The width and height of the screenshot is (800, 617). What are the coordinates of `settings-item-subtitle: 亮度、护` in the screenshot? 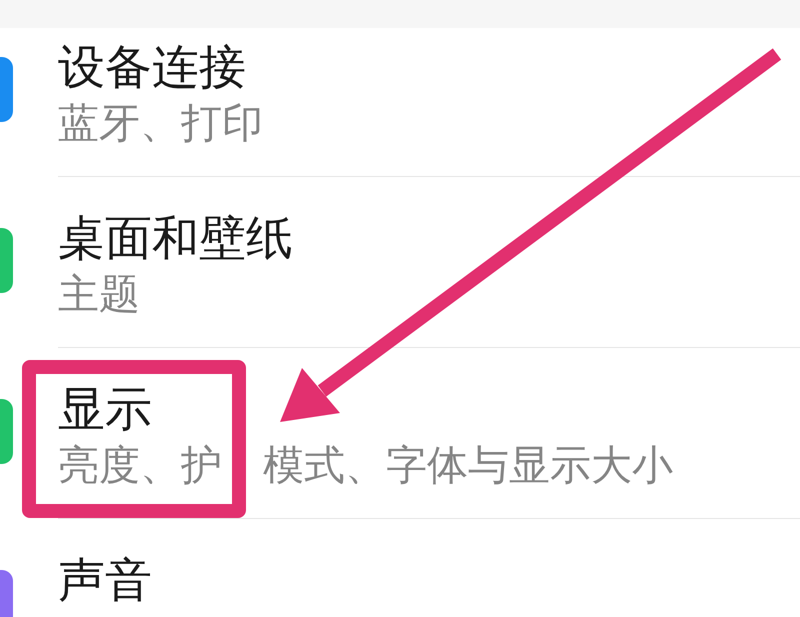 It's located at (140, 465).